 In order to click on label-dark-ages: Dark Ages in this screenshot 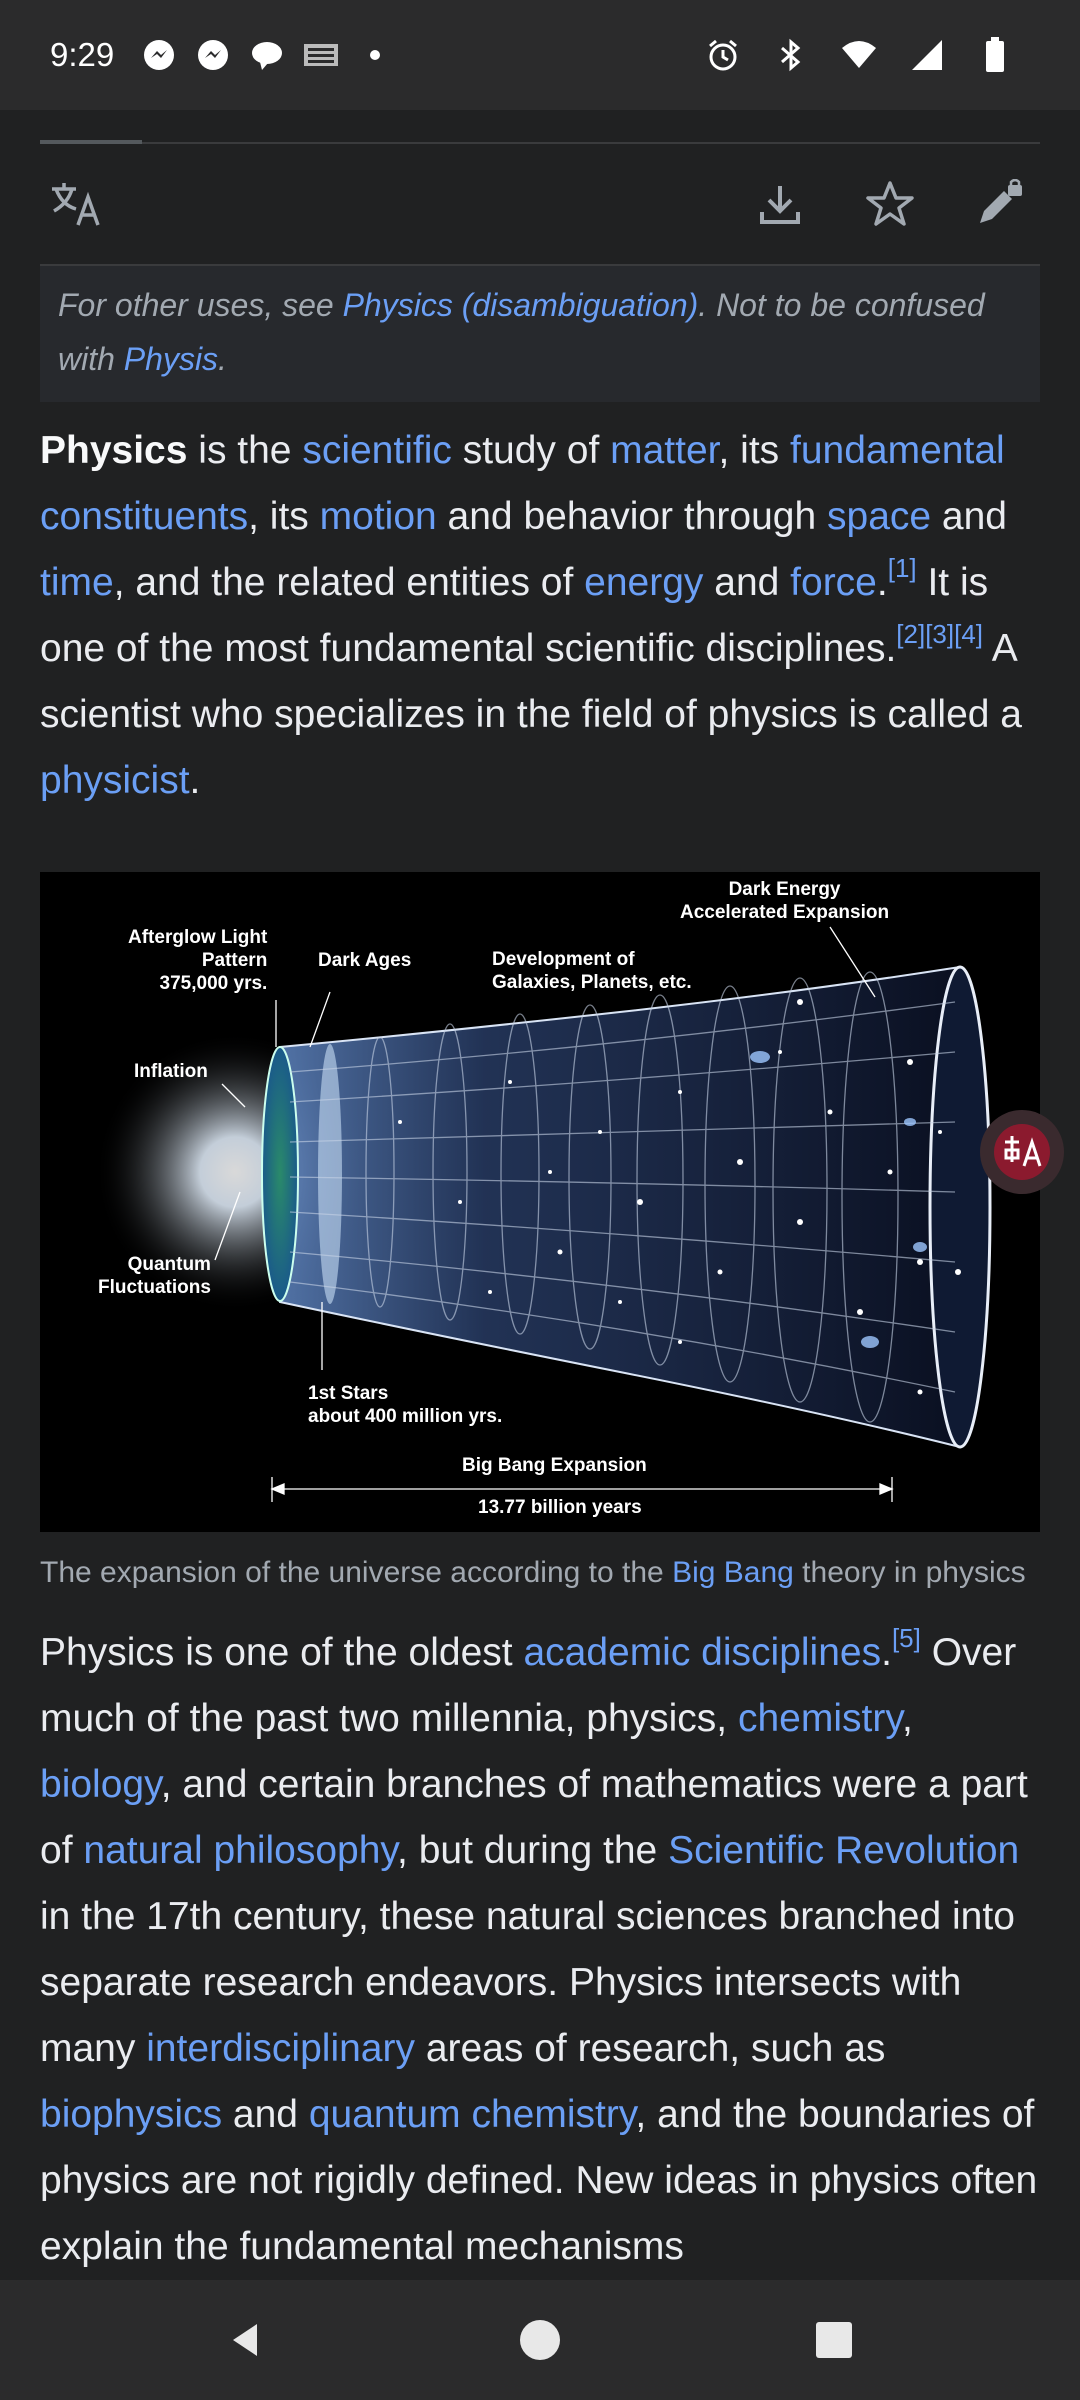, I will do `click(365, 960)`.